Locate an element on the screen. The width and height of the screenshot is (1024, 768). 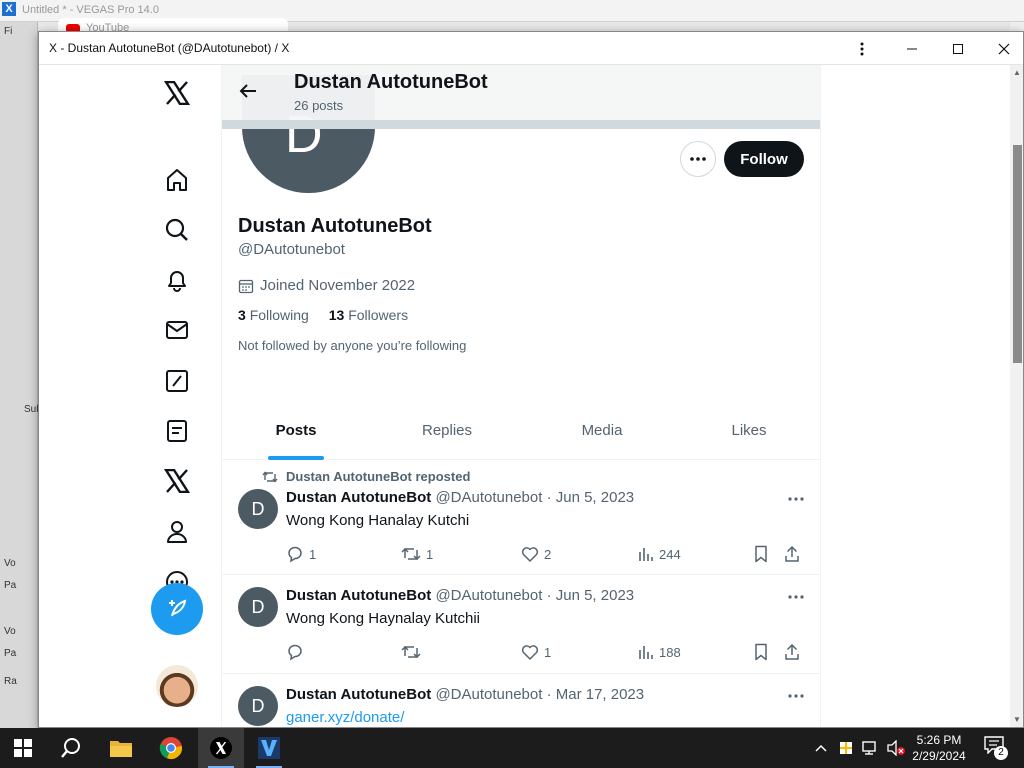
lists-icon is located at coordinates (177, 431).